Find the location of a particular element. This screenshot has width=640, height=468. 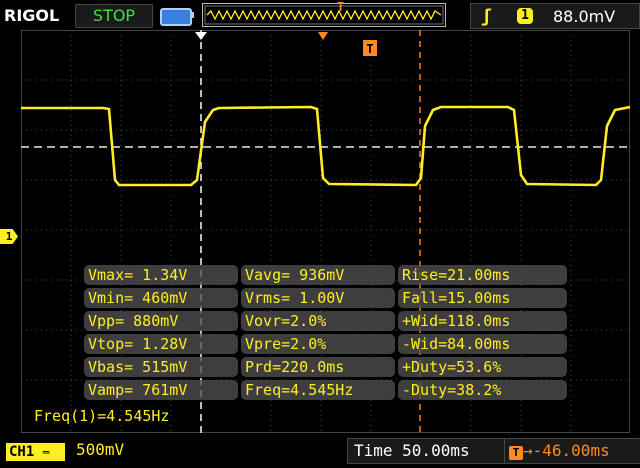

channel1-badge-label: CH1 is located at coordinates (22, 452).